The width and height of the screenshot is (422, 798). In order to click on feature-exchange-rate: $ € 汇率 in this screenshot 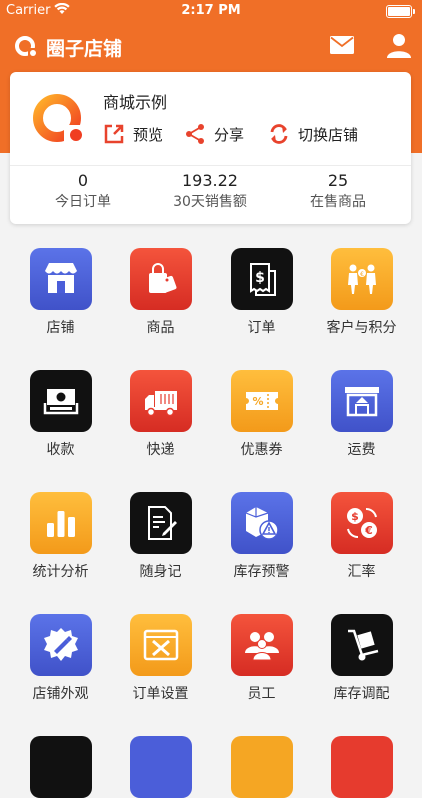, I will do `click(361, 536)`.